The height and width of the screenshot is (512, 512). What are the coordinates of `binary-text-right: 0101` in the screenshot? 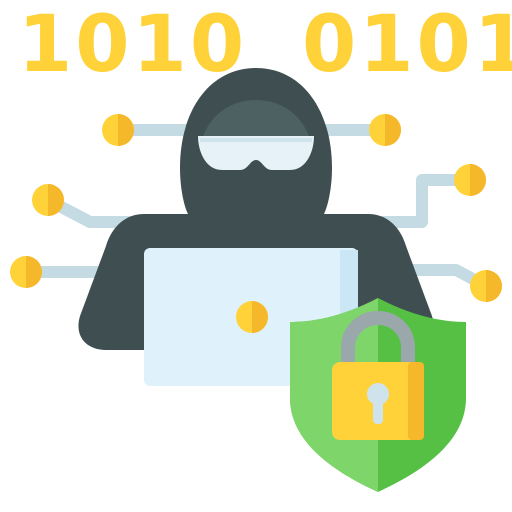 It's located at (407, 45).